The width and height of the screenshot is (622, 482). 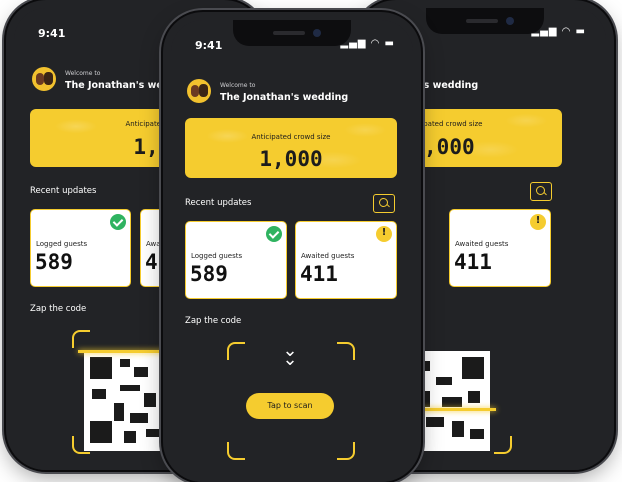 I want to click on crowd-value: 1,000, so click(x=291, y=159).